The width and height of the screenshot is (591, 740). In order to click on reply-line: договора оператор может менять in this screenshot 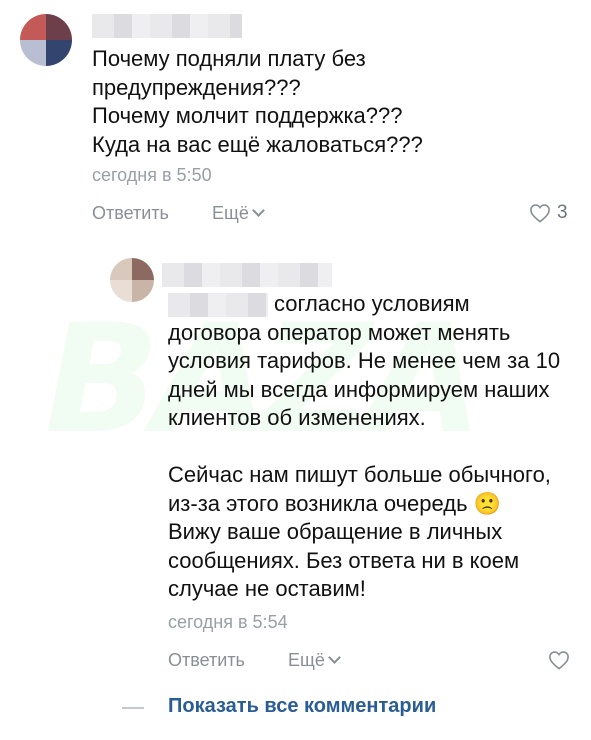, I will do `click(339, 332)`.